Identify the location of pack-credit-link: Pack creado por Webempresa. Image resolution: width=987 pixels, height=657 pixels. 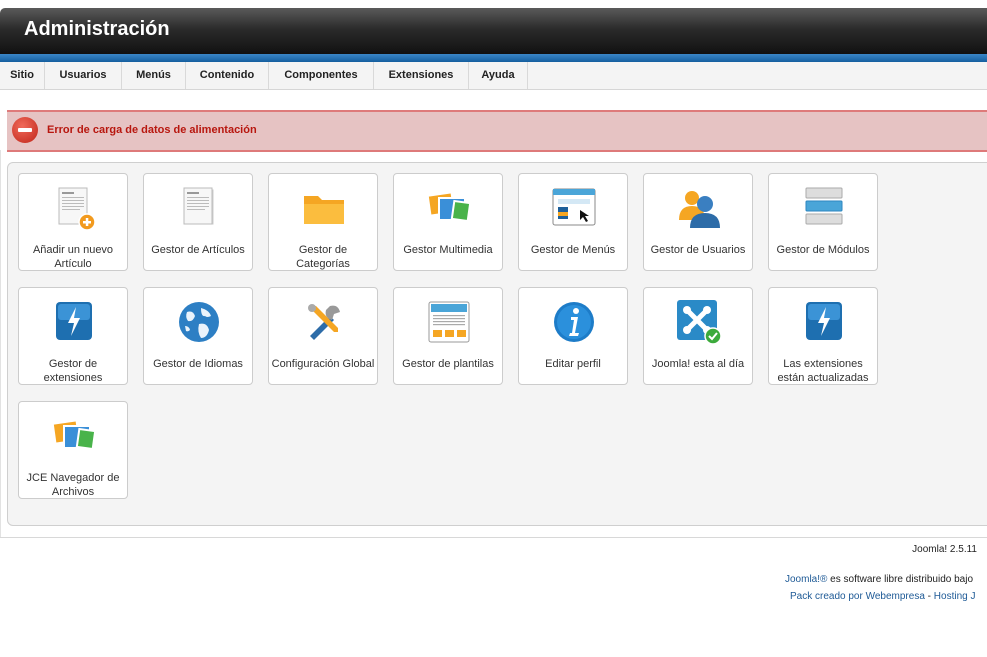
(857, 596).